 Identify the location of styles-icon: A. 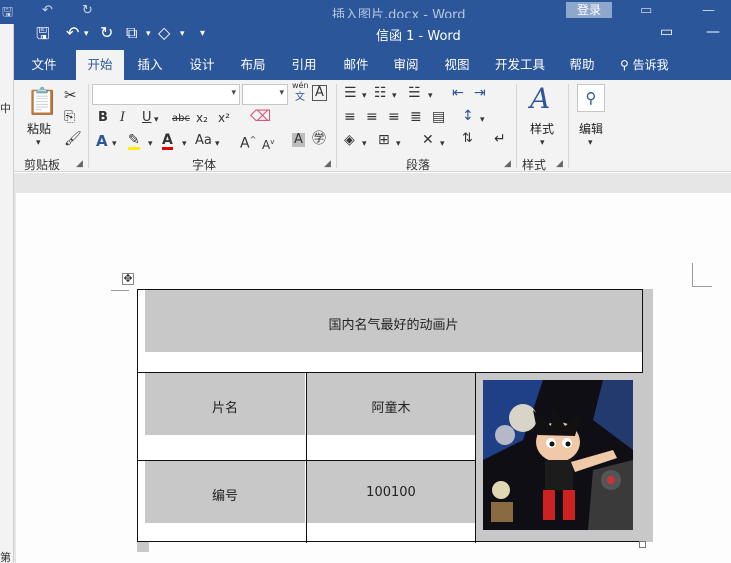
(540, 99).